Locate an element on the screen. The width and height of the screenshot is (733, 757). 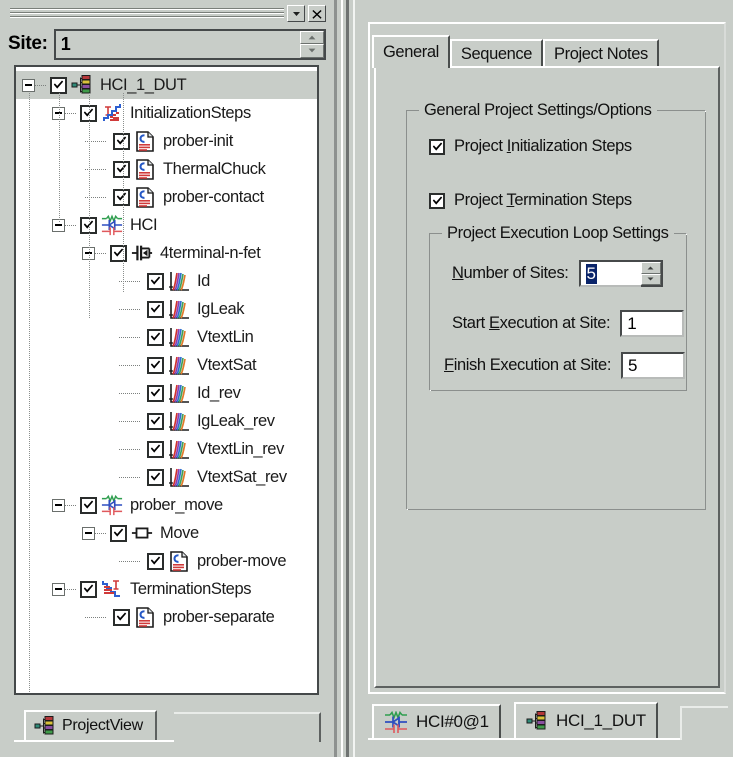
number-of-sites-spinner-up is located at coordinates (650, 268).